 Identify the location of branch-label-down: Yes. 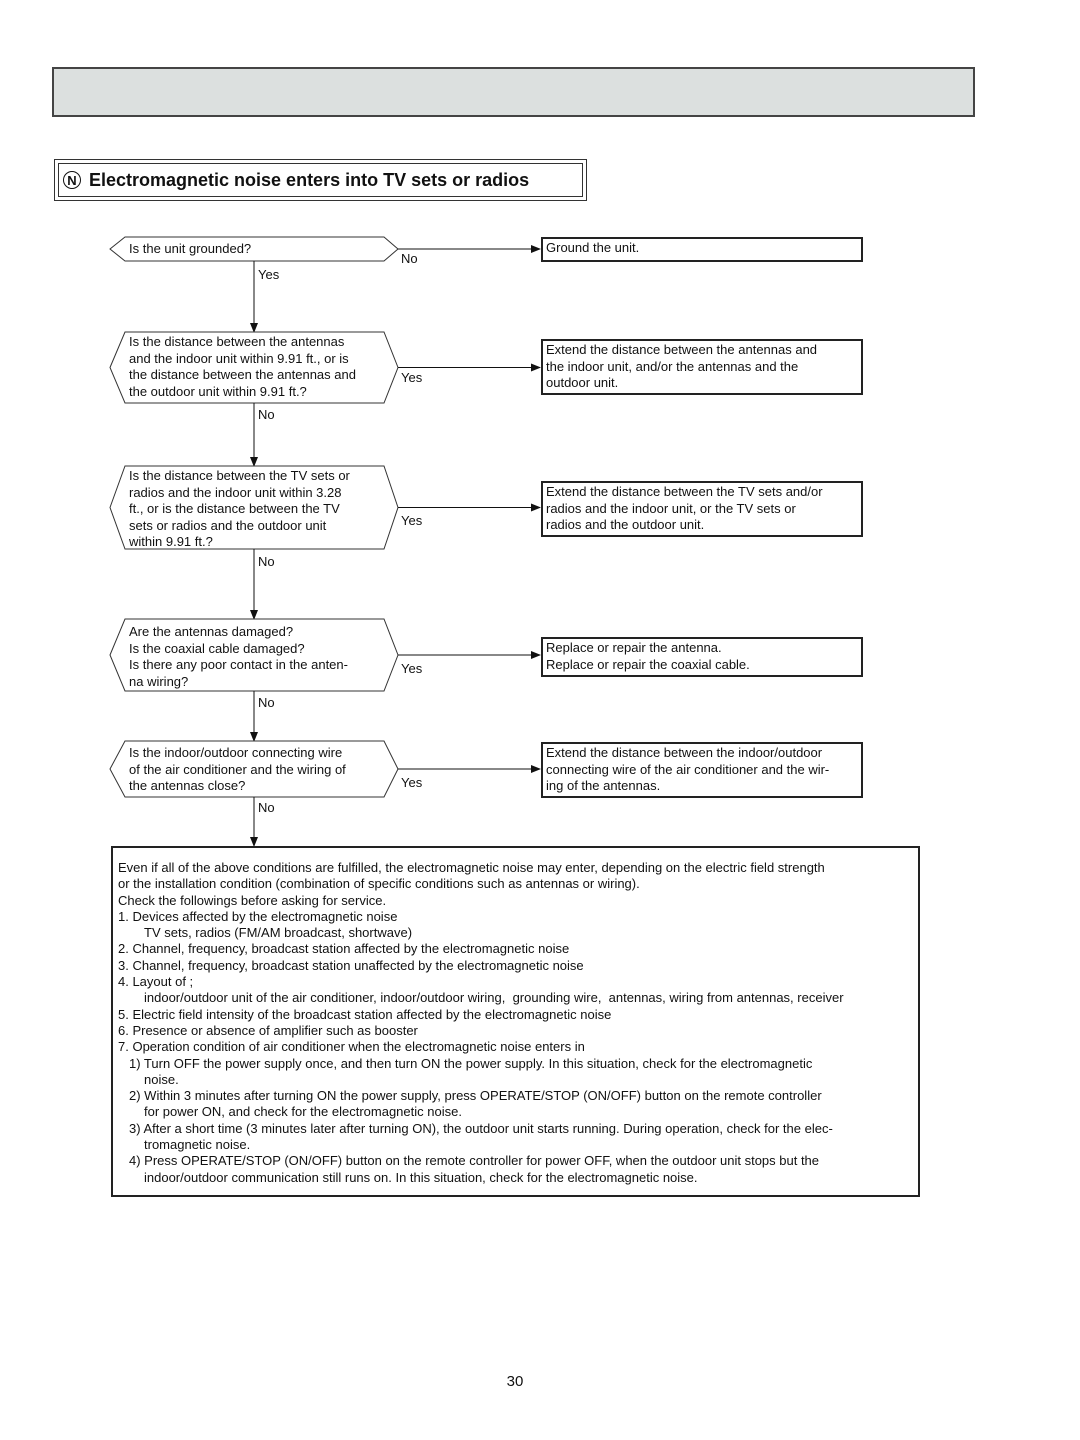
(269, 274).